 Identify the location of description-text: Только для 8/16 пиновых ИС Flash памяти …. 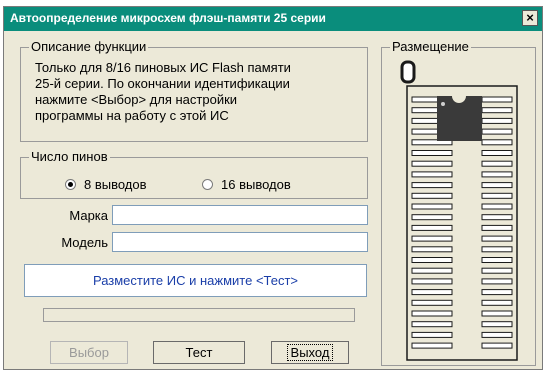
(200, 92).